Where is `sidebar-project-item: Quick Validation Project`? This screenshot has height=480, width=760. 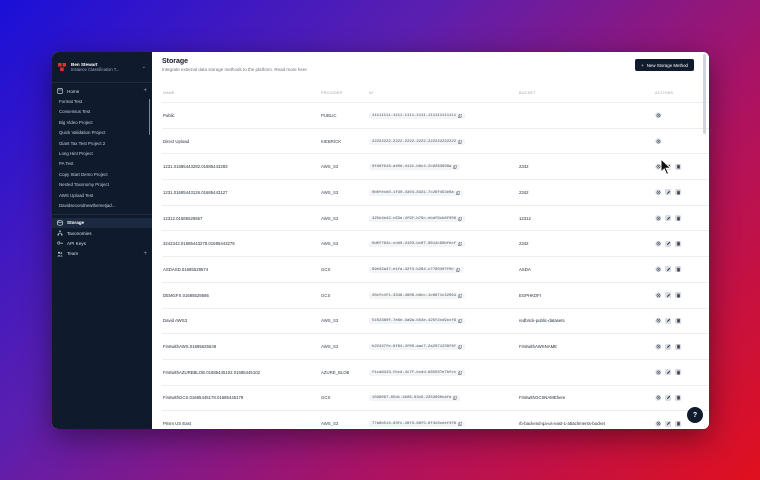 sidebar-project-item: Quick Validation Project is located at coordinates (102, 132).